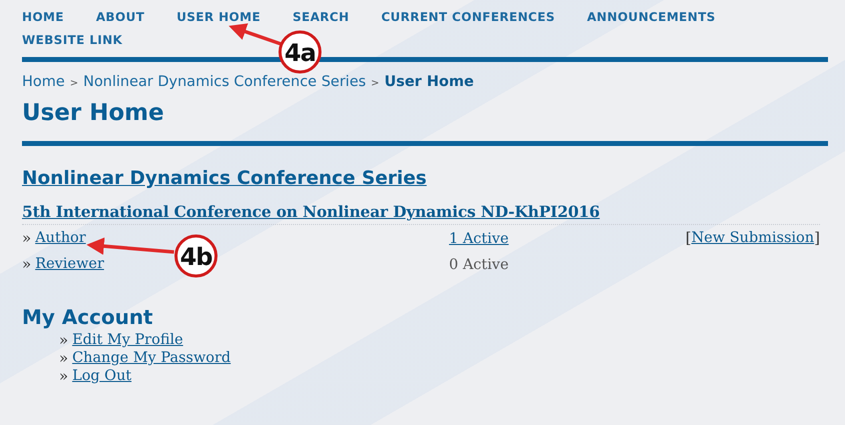 Image resolution: width=845 pixels, height=425 pixels. I want to click on page-title: User Home, so click(93, 113).